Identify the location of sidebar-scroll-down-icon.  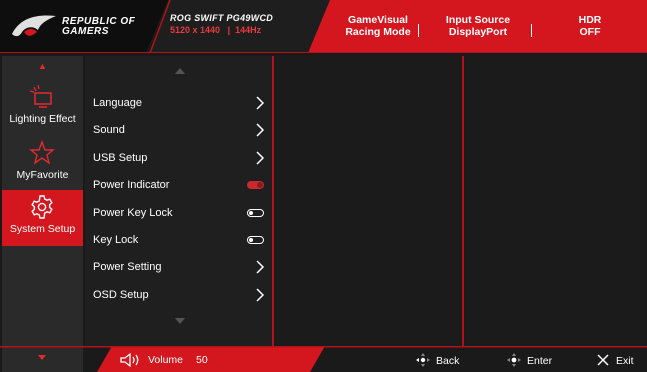
(42, 357).